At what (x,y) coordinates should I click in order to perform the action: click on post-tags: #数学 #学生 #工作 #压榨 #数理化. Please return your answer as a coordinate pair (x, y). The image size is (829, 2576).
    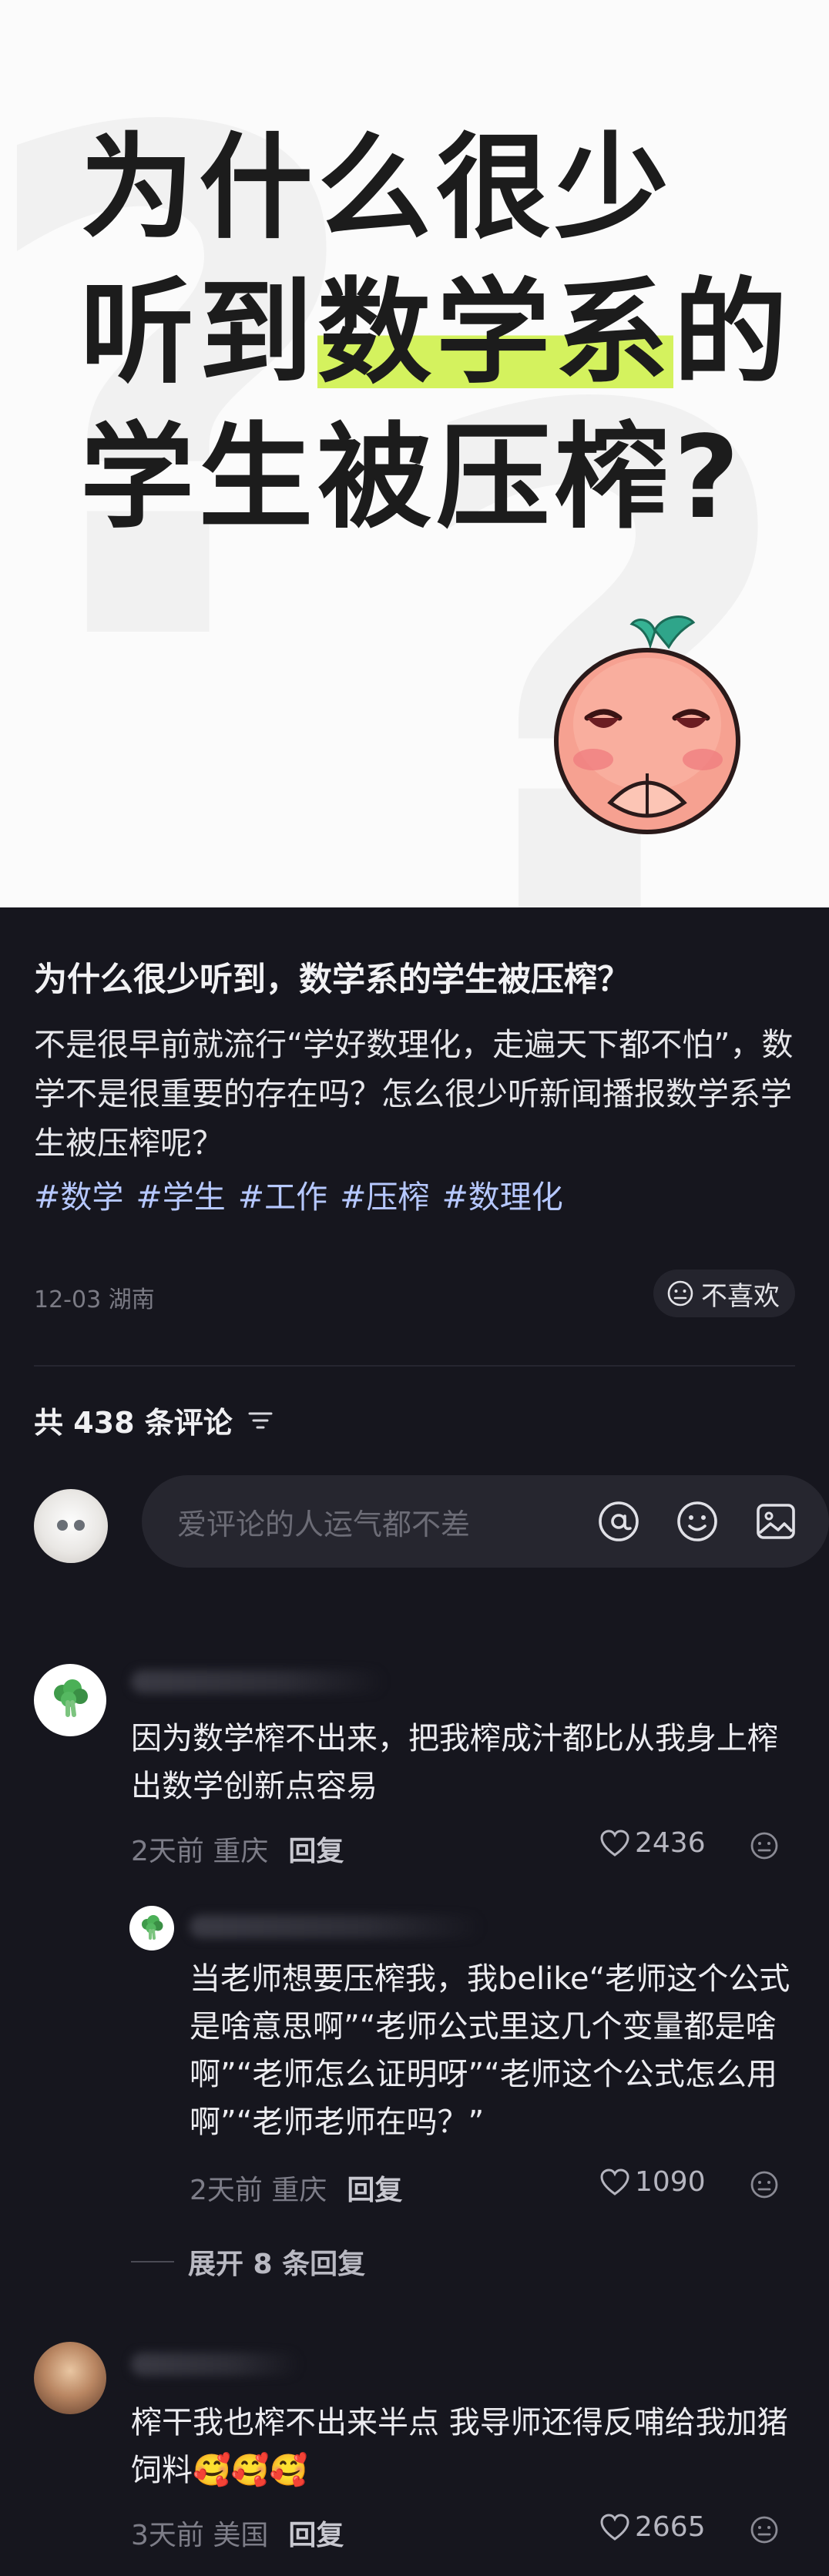
    Looking at the image, I should click on (414, 1197).